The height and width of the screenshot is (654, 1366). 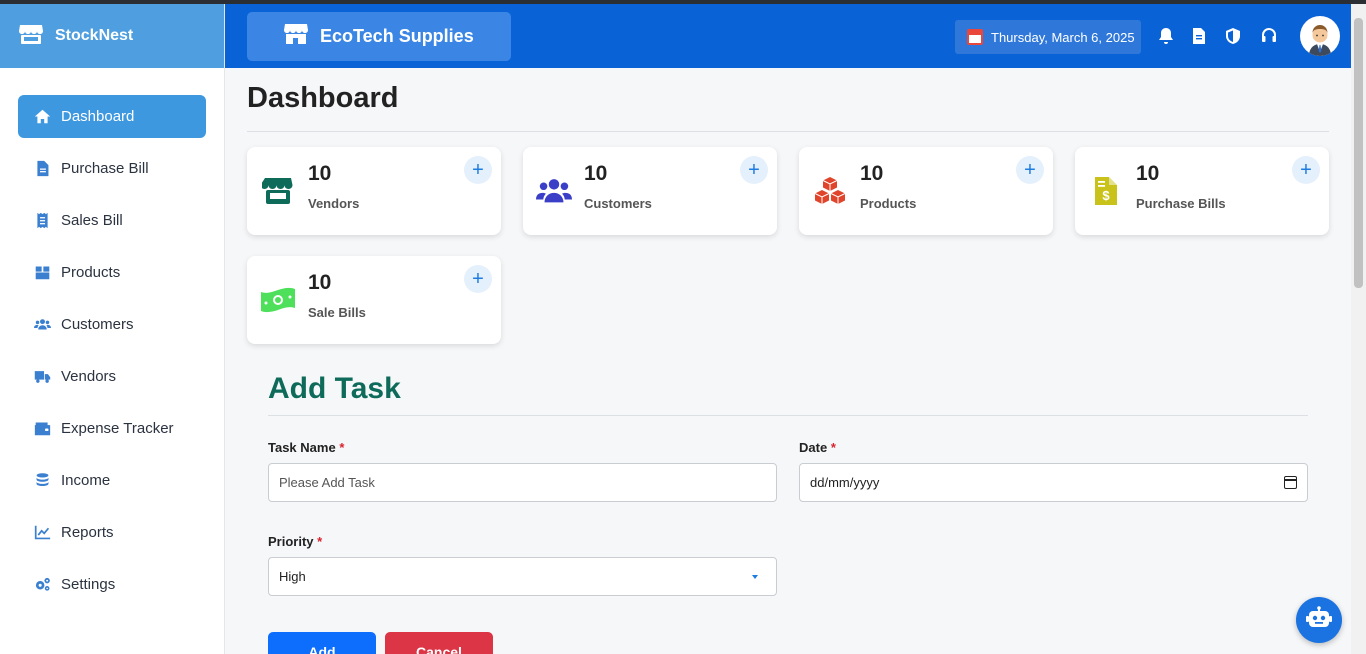 I want to click on sidebar-item-label: Sales Bill, so click(x=92, y=220).